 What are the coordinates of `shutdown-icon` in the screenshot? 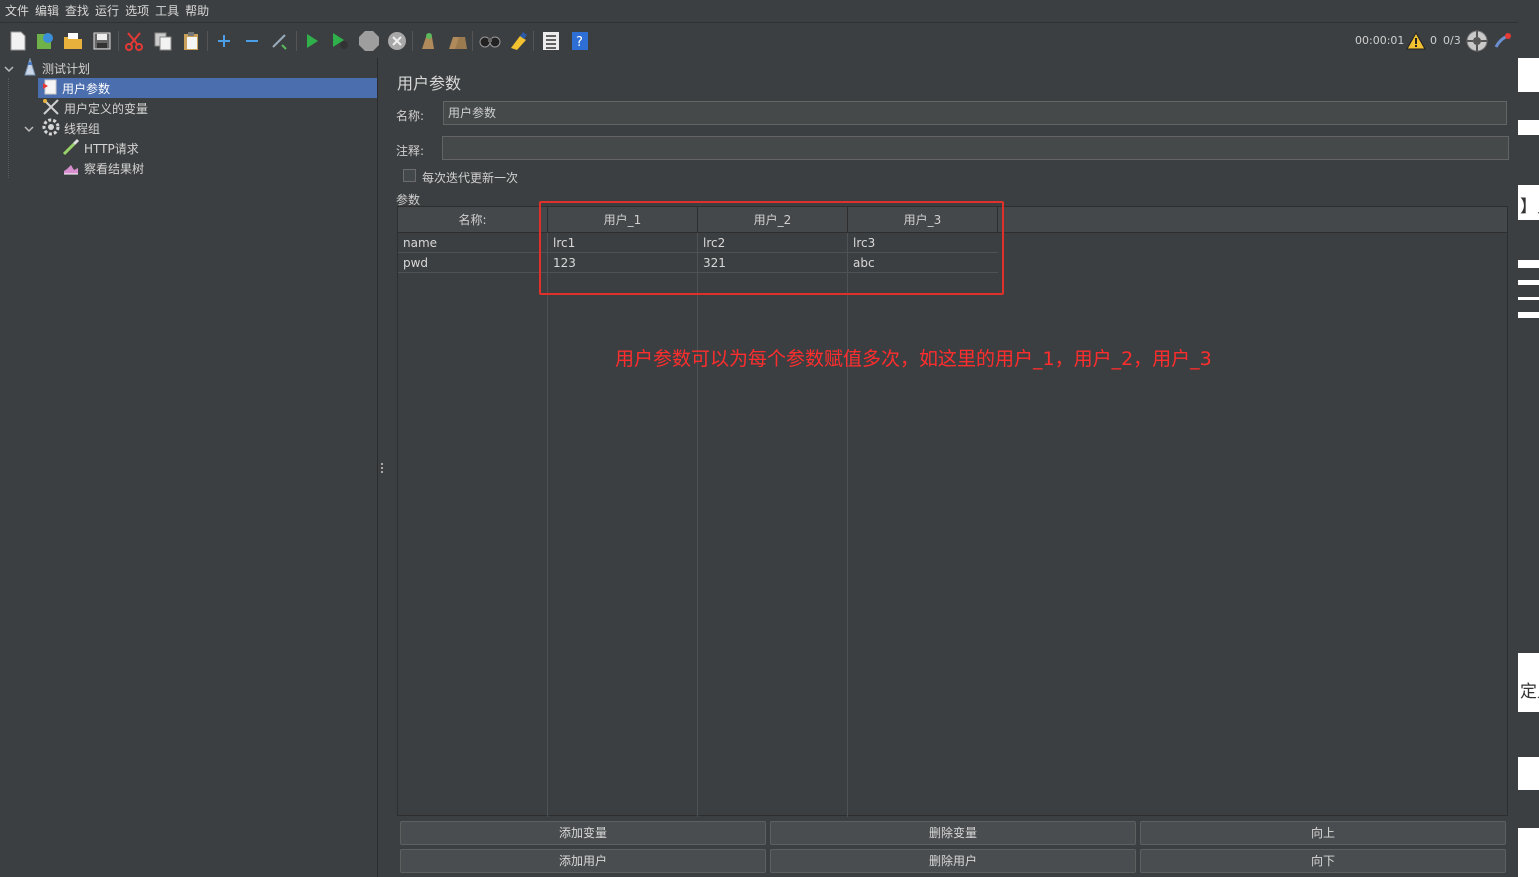 It's located at (397, 41).